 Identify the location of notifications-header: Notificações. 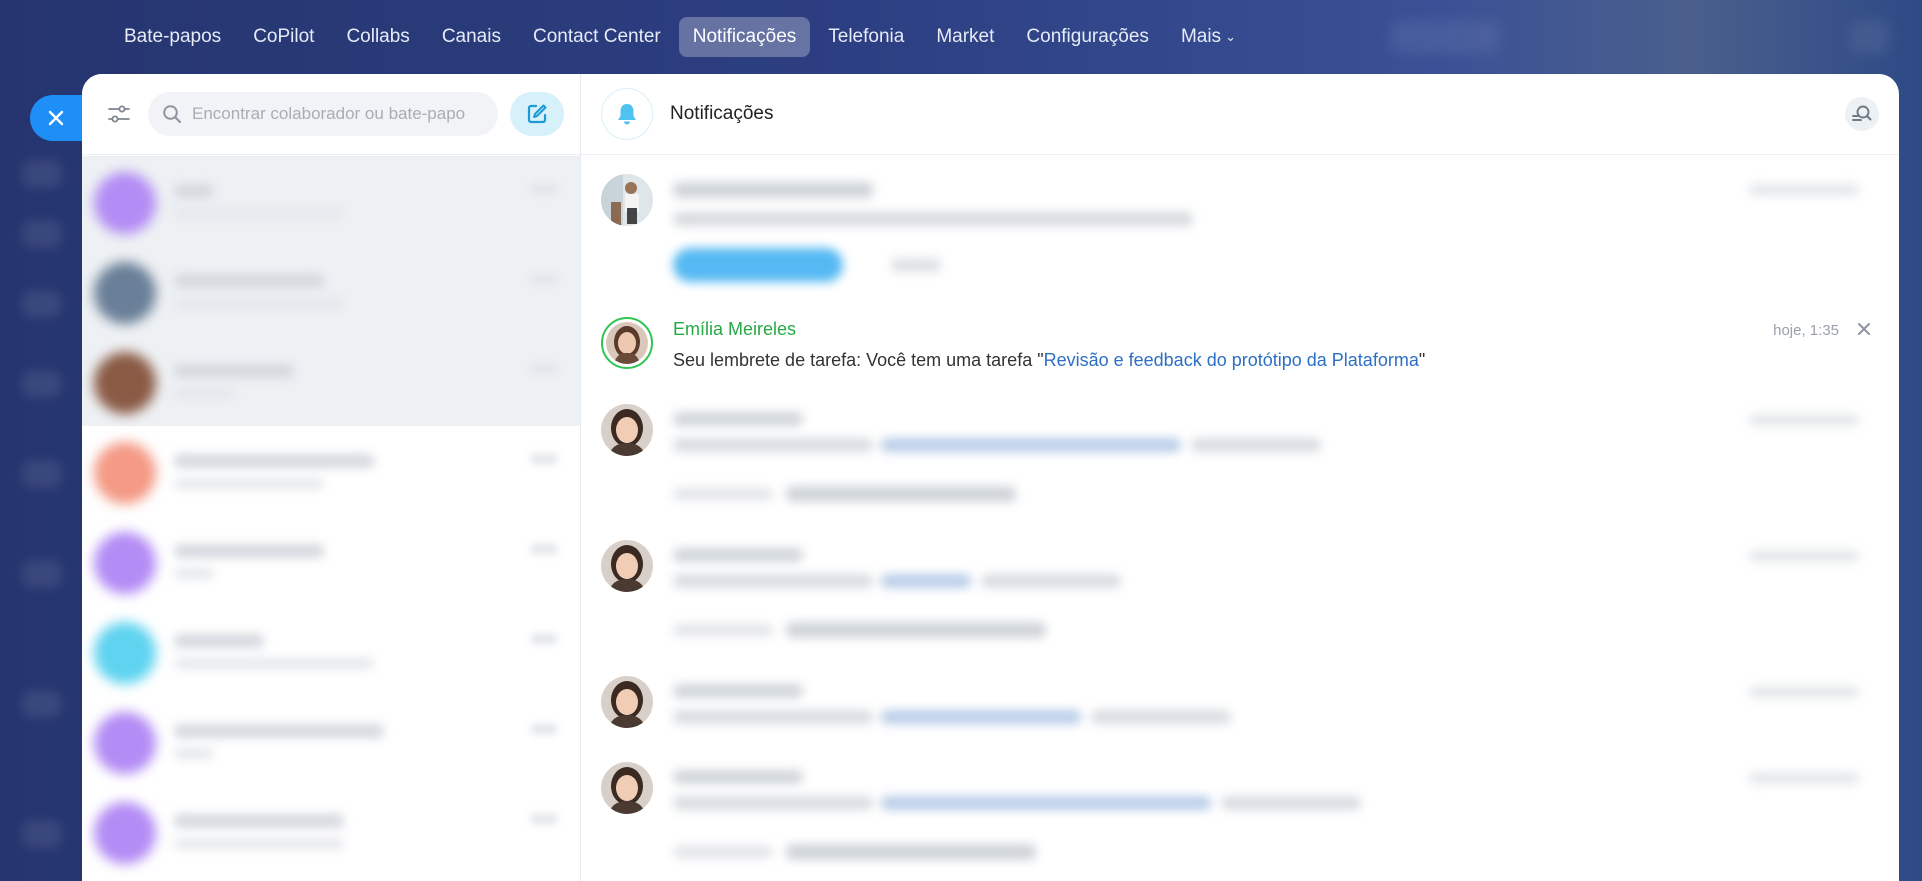
(1240, 114).